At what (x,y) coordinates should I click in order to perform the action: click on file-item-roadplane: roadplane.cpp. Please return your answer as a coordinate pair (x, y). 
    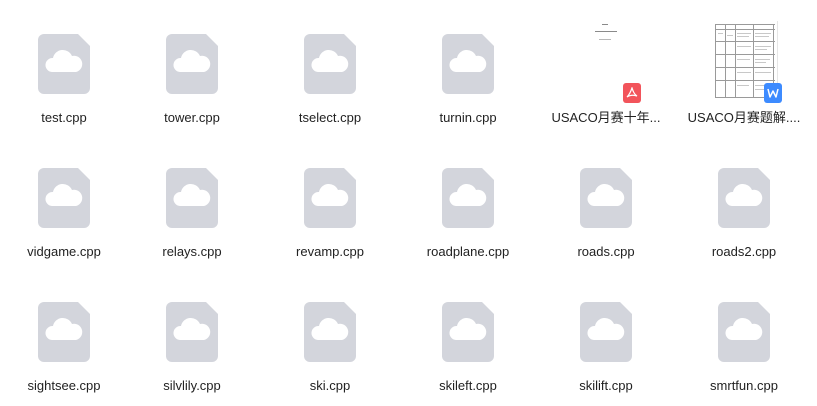
    Looking at the image, I should click on (468, 202).